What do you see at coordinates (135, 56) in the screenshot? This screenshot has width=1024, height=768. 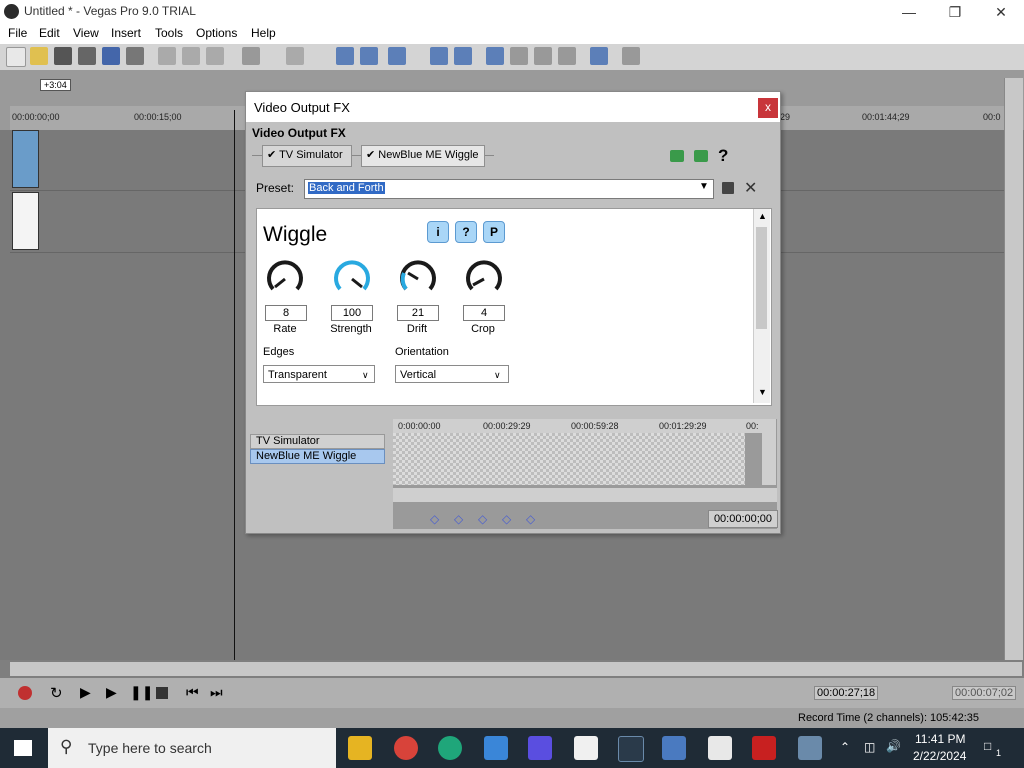 I see `properties-icon` at bounding box center [135, 56].